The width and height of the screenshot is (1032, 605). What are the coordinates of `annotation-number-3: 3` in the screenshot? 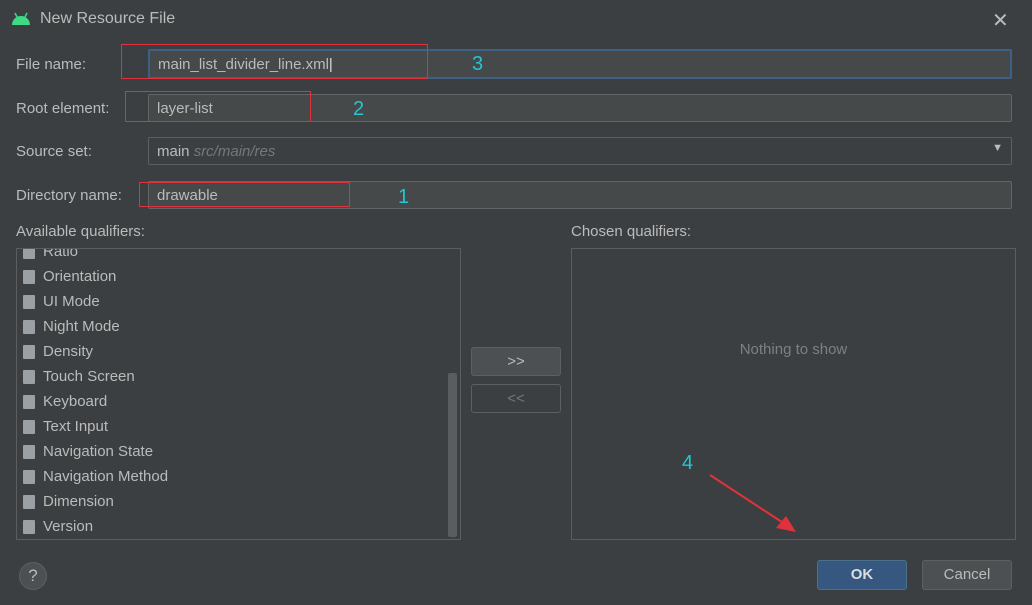 It's located at (478, 64).